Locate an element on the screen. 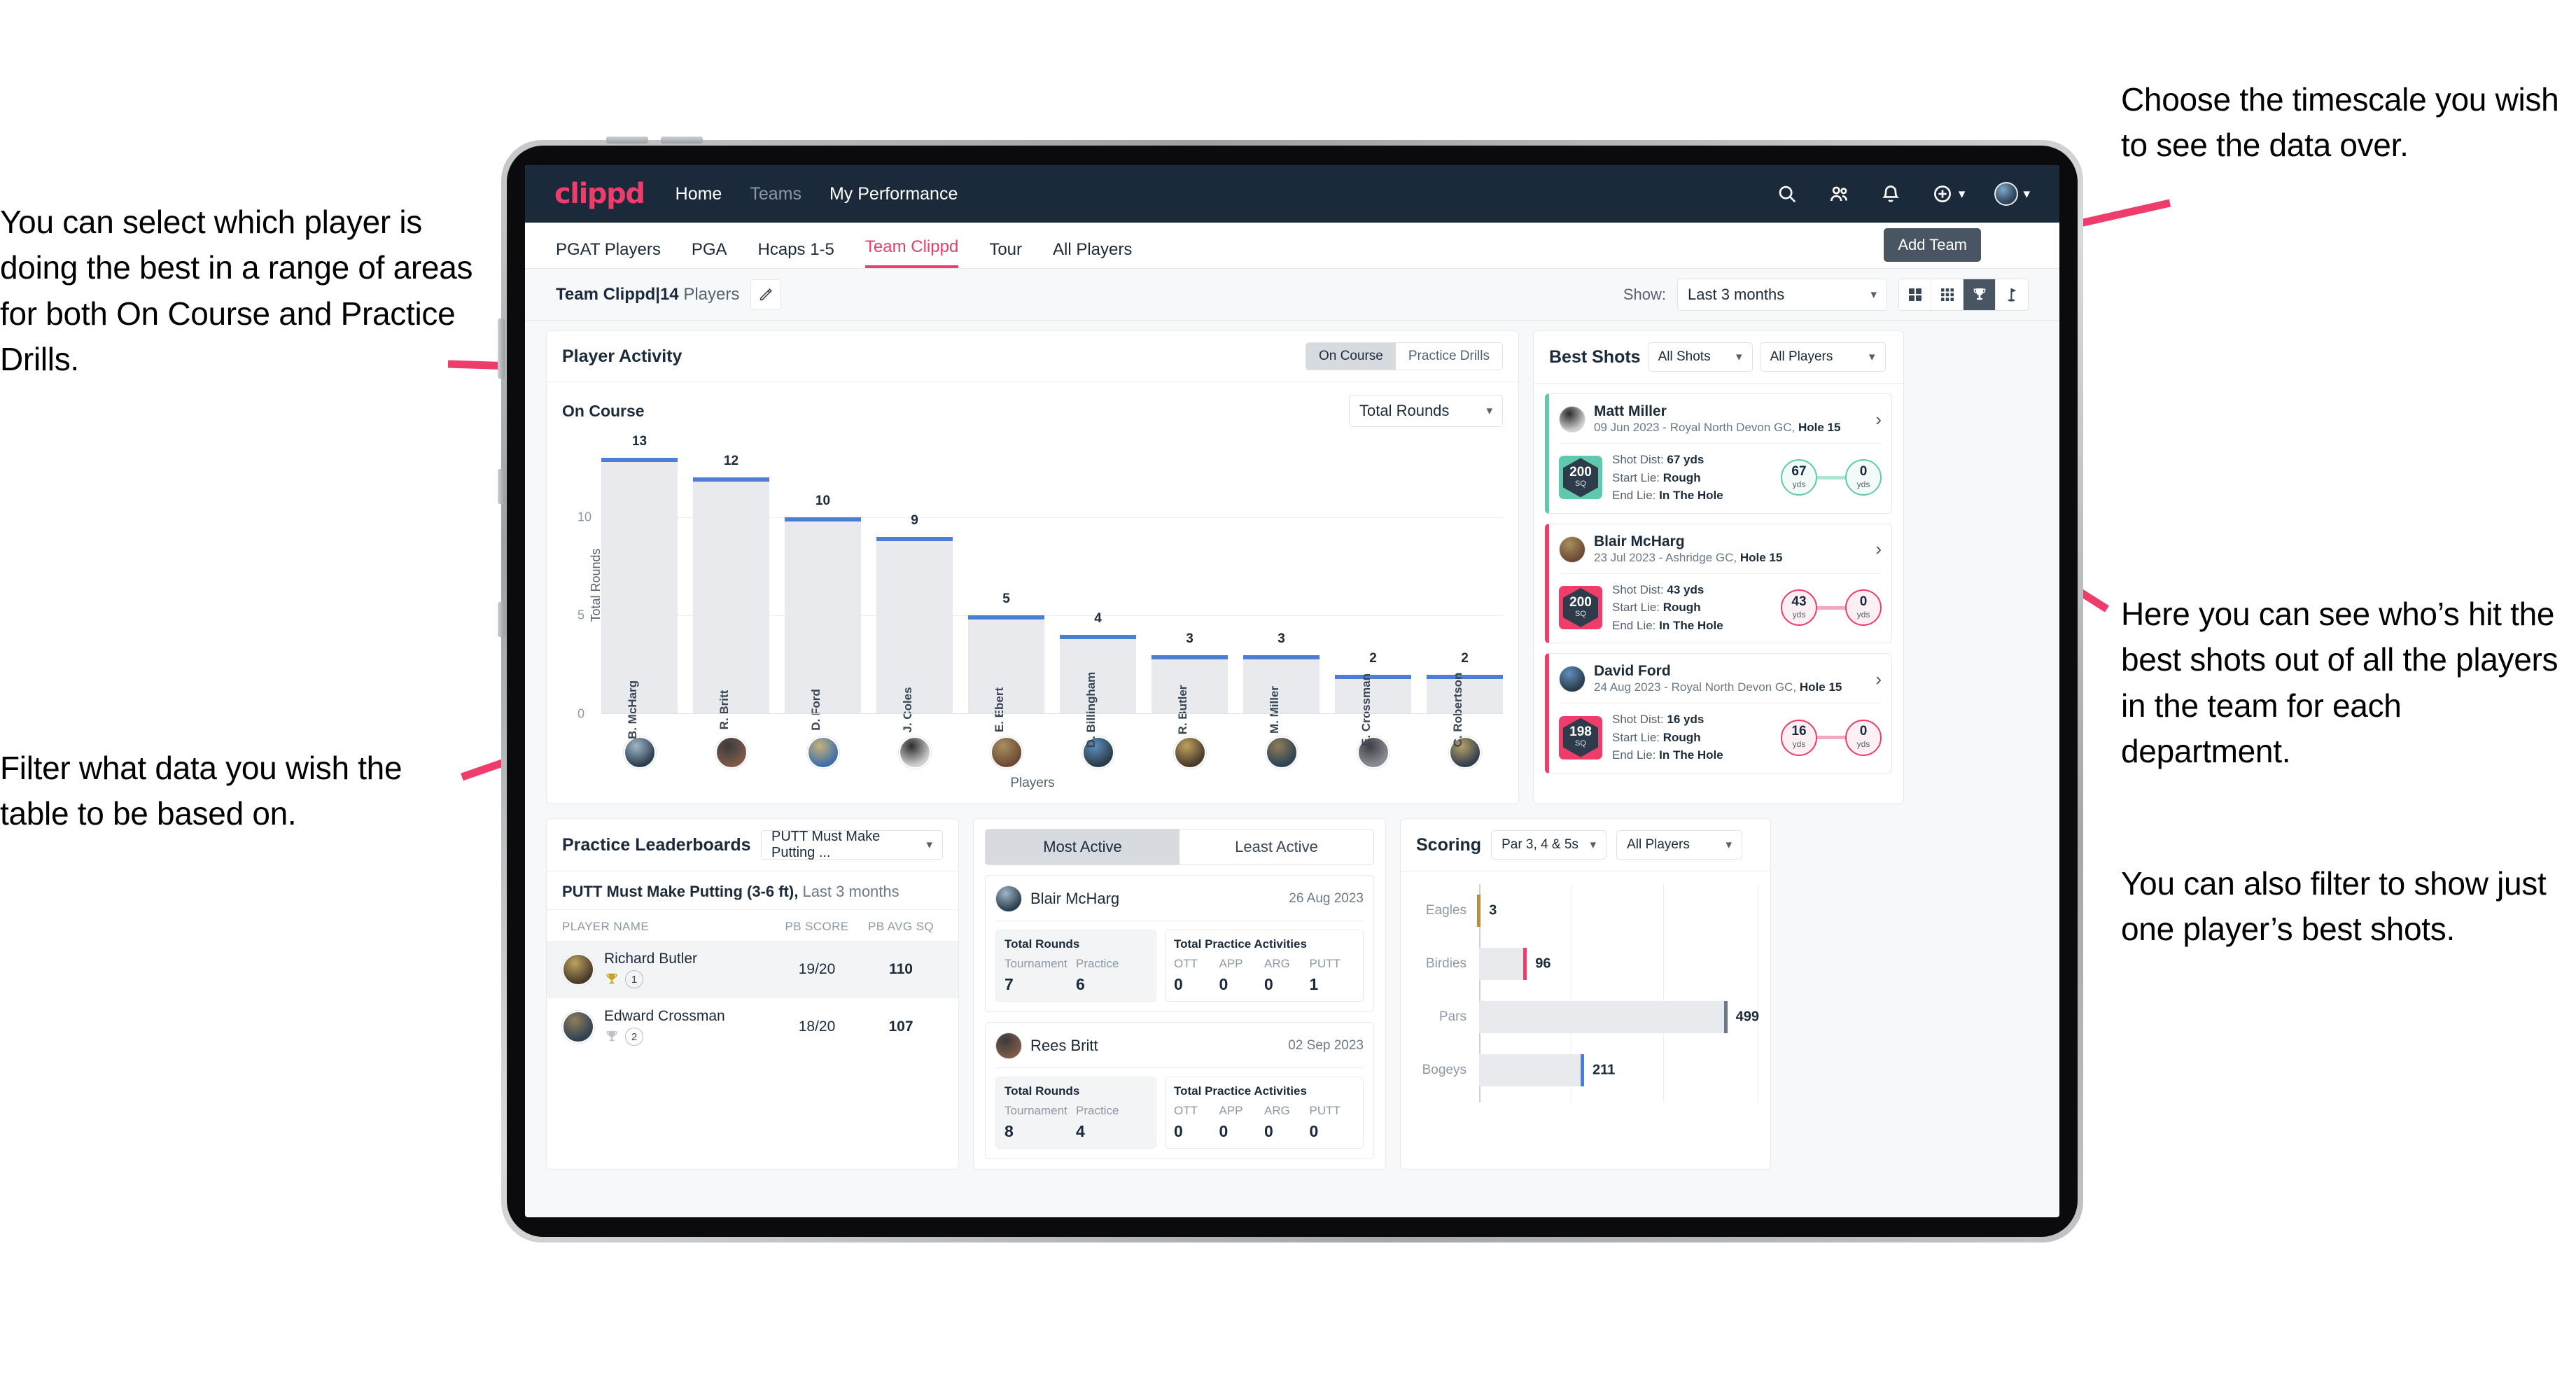 The width and height of the screenshot is (2576, 1386). scoring-bar-track: 96 is located at coordinates (1618, 964).